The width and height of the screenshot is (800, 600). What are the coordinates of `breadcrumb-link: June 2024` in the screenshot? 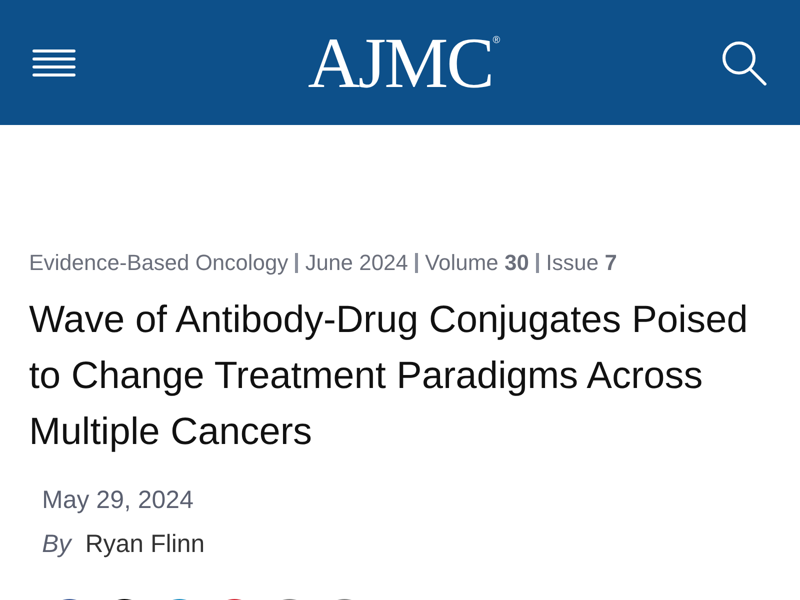 It's located at (356, 263).